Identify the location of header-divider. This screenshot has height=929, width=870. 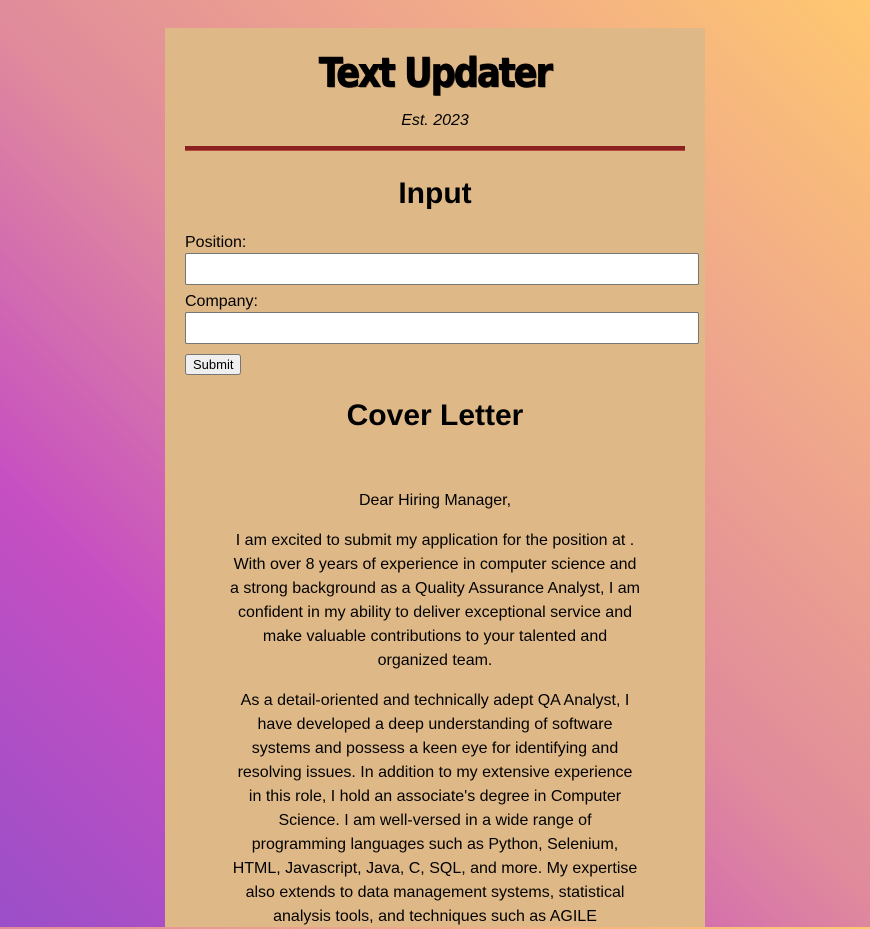
(435, 148).